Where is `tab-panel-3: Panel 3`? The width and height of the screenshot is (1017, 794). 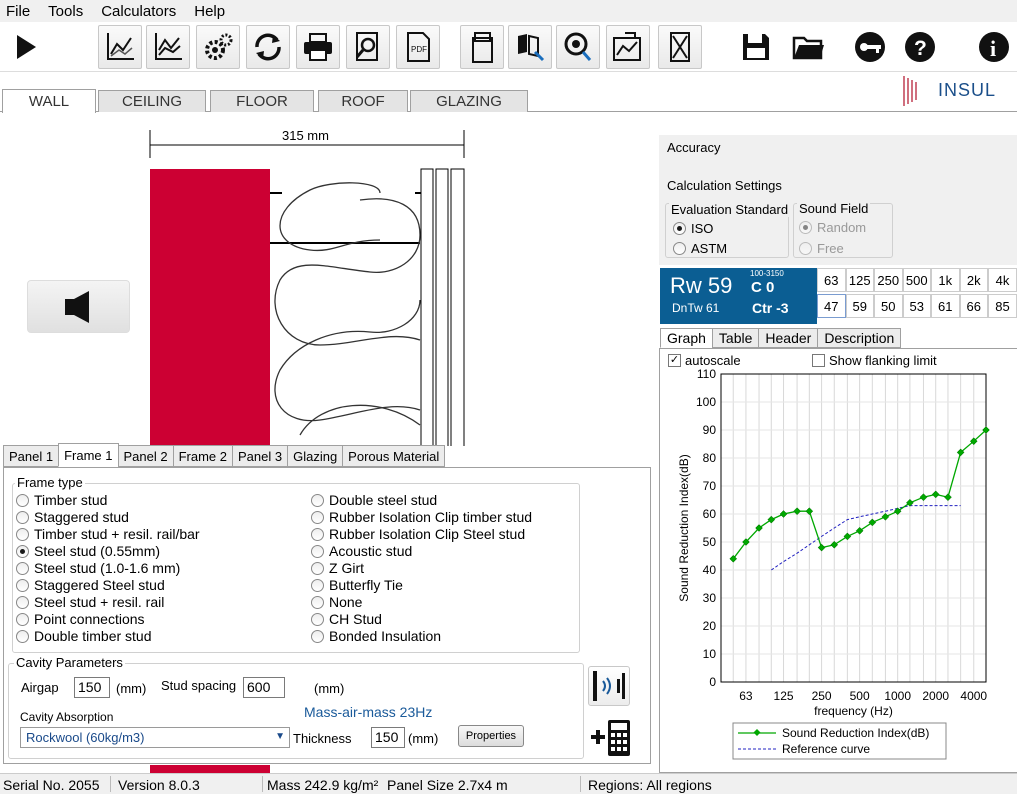 tab-panel-3: Panel 3 is located at coordinates (260, 456).